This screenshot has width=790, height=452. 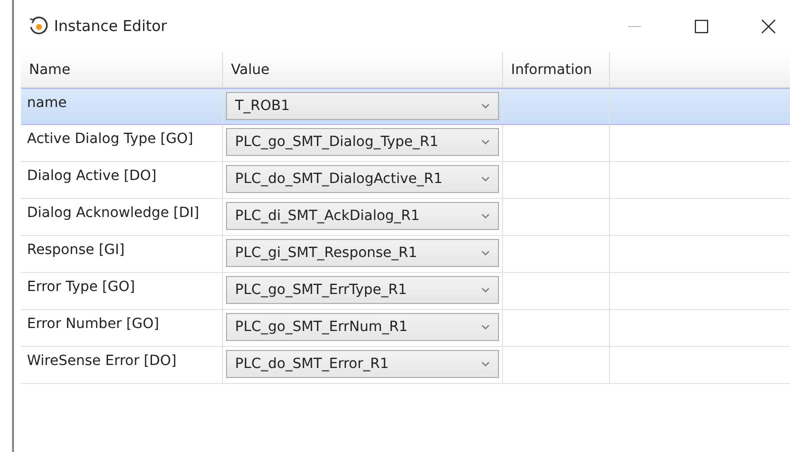 I want to click on property-name: name, so click(x=47, y=103).